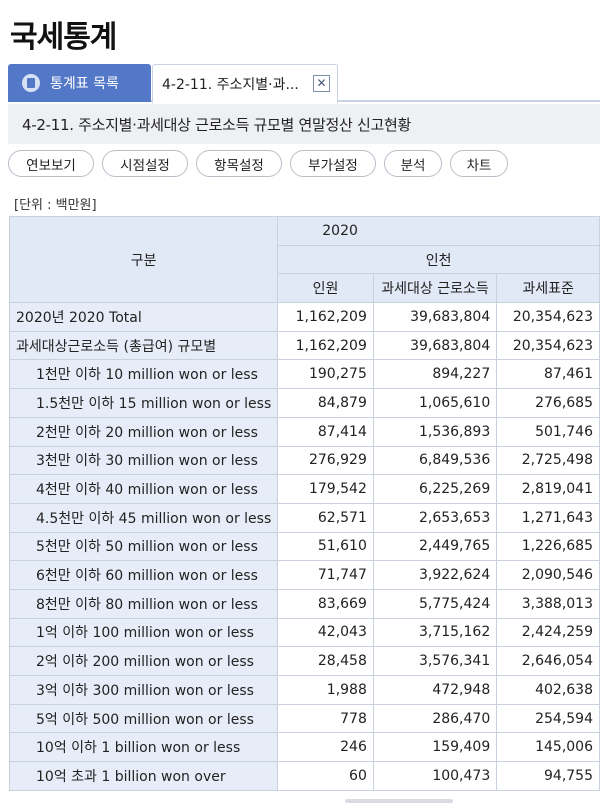 The image size is (600, 803). Describe the element at coordinates (435, 288) in the screenshot. I see `column-header: 과세대상 근로소득` at that location.